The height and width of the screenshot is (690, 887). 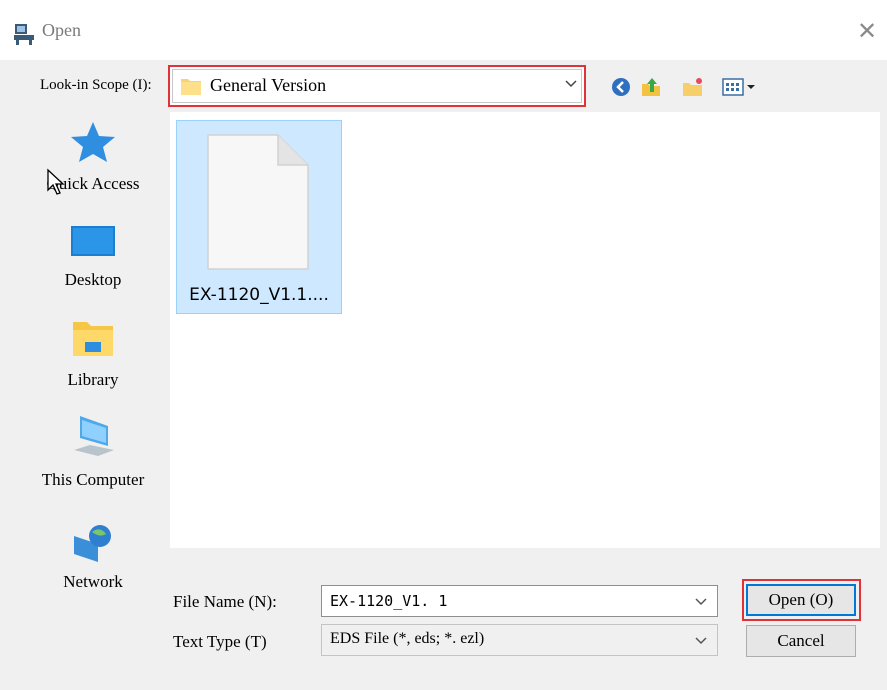 What do you see at coordinates (443, 30) in the screenshot?
I see `title-bar` at bounding box center [443, 30].